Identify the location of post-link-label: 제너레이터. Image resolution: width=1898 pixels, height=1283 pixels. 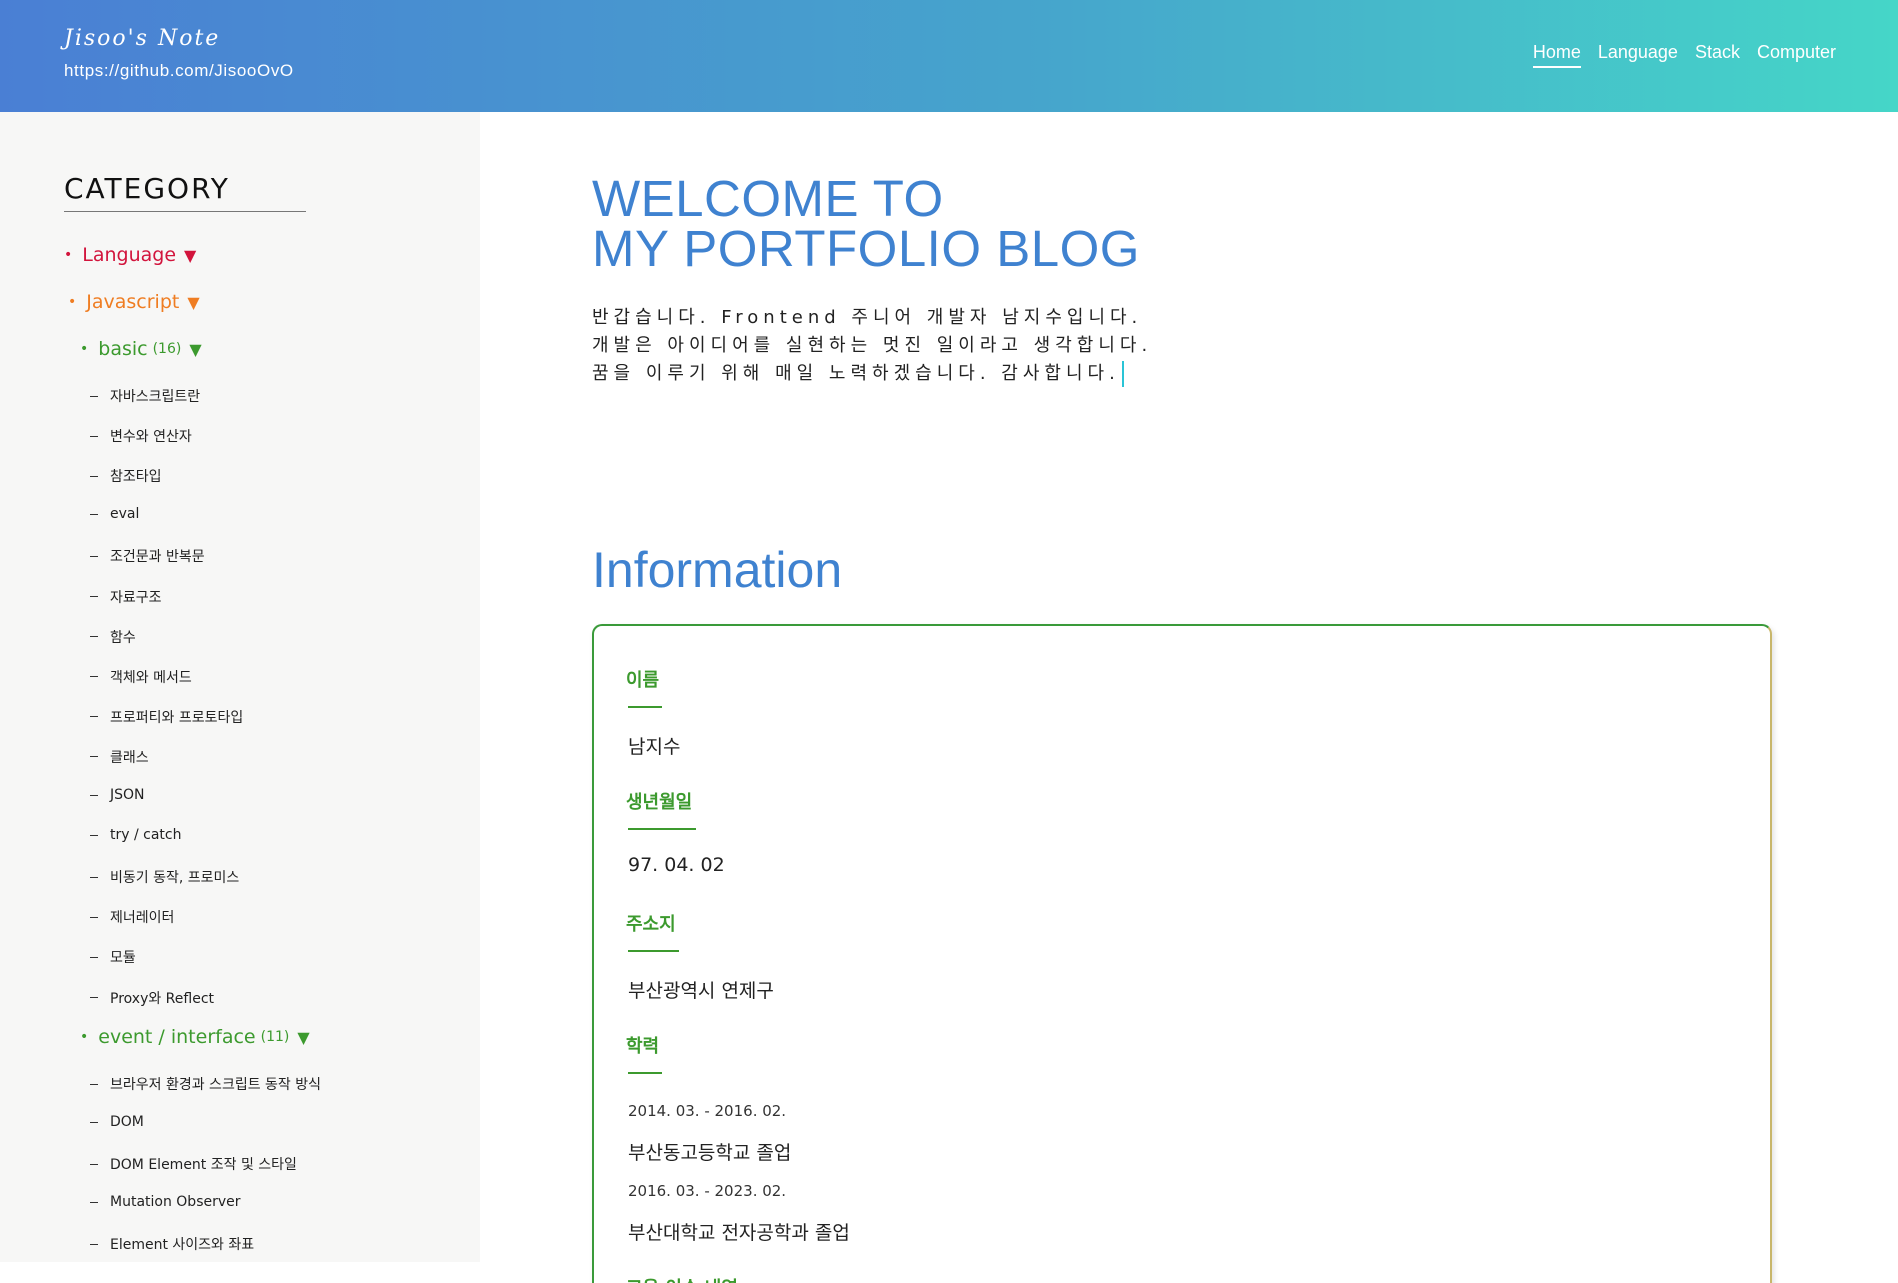
(142, 918).